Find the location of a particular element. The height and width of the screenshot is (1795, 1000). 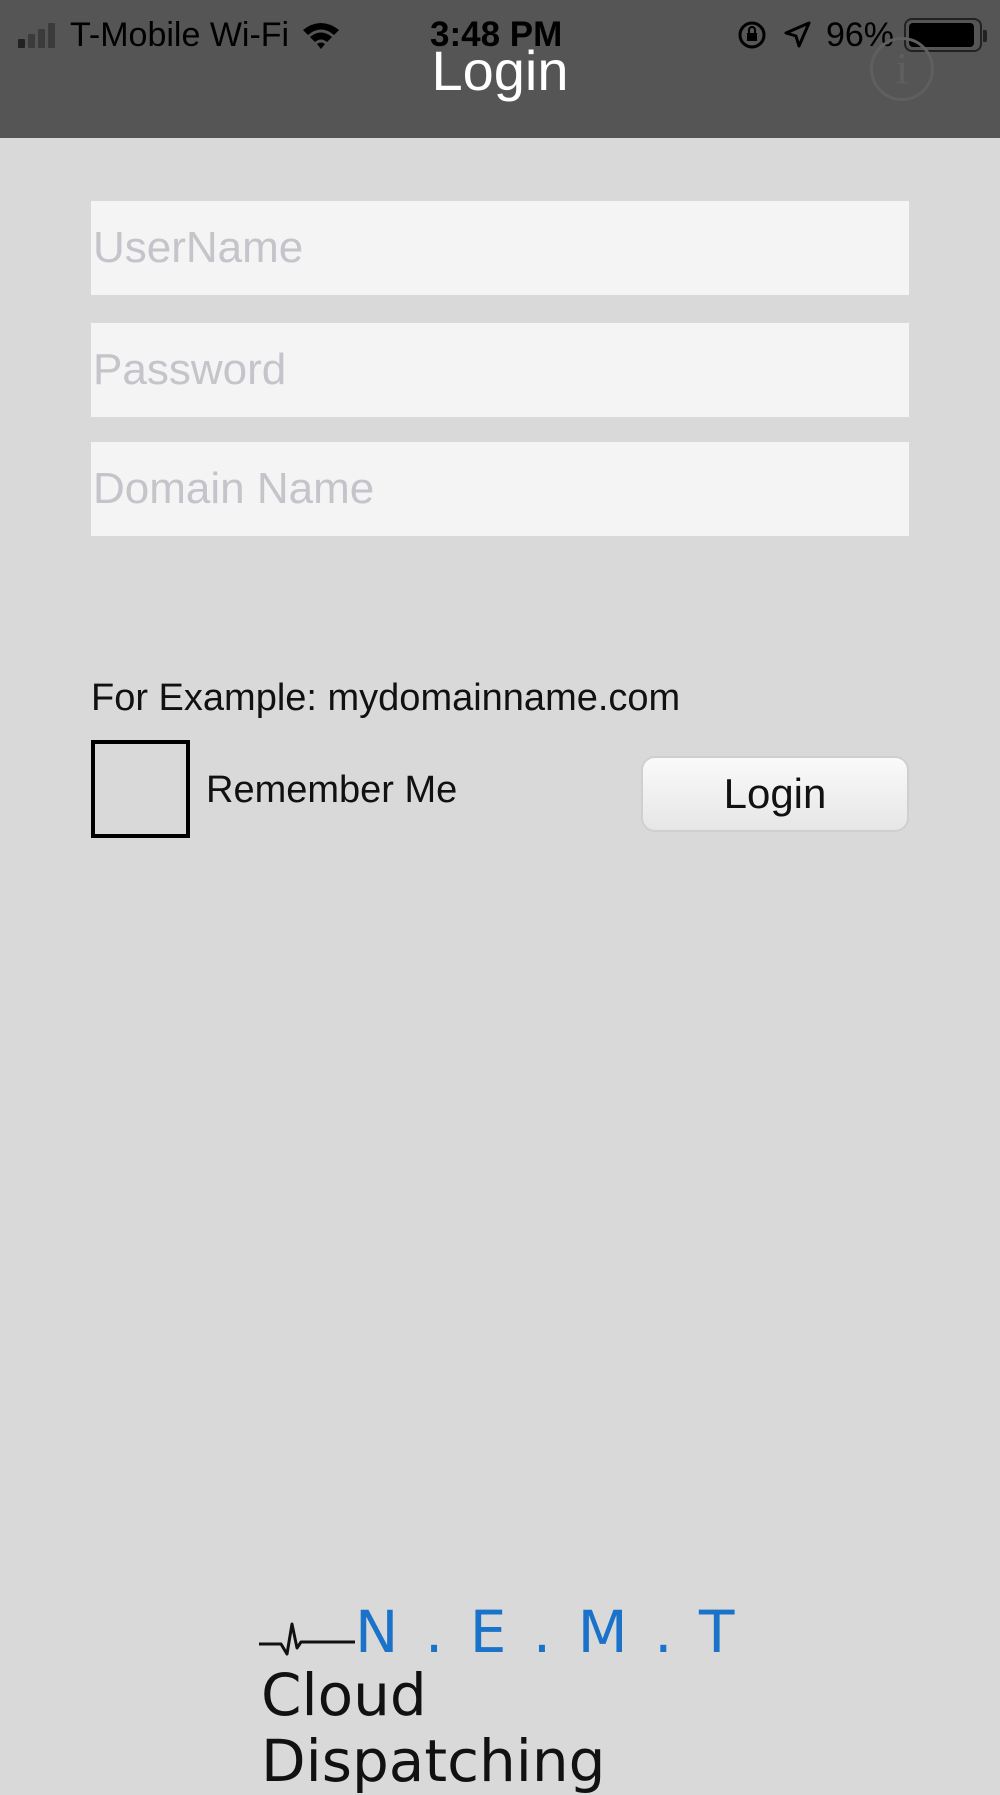

logo-subtitle: Cloud Dispatching is located at coordinates (433, 1728).